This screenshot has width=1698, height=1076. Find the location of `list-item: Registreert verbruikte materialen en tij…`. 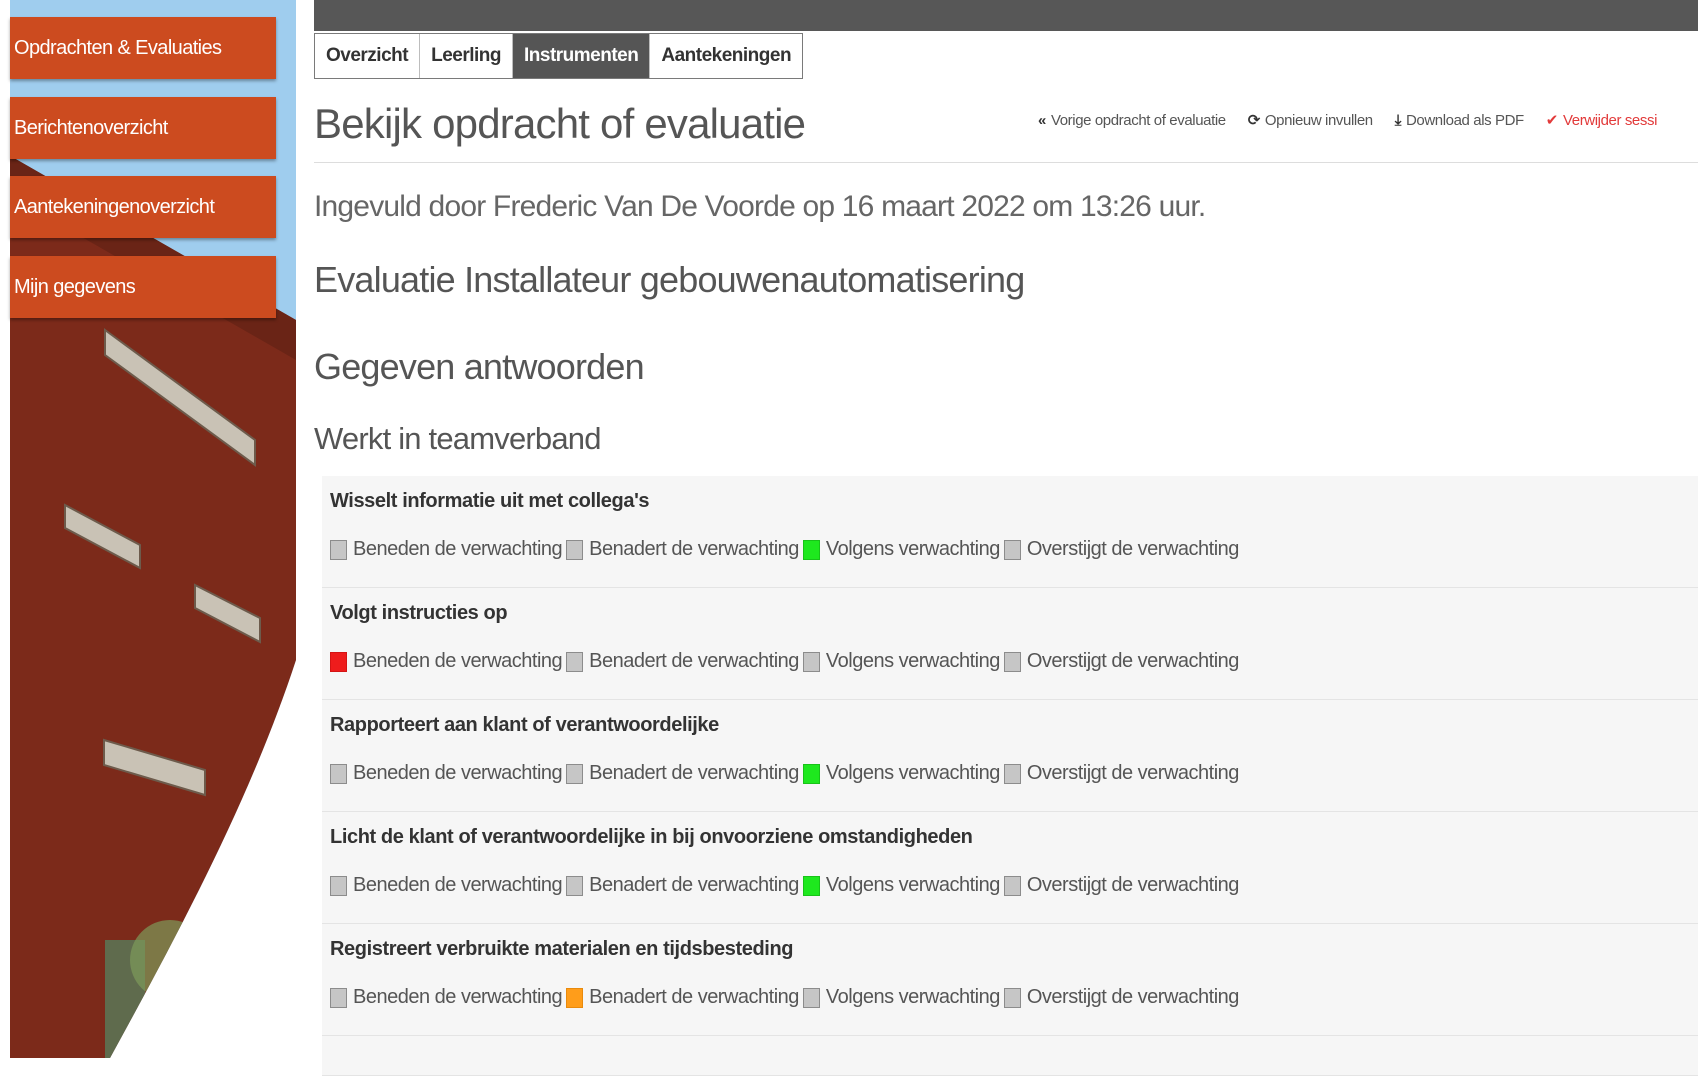

list-item: Registreert verbruikte materialen en tij… is located at coordinates (1010, 980).